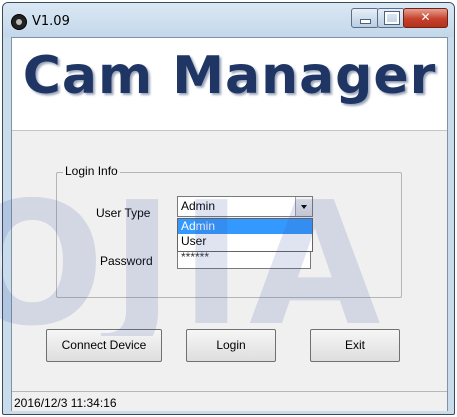 Image resolution: width=457 pixels, height=417 pixels. I want to click on exit-button: Exit, so click(355, 345).